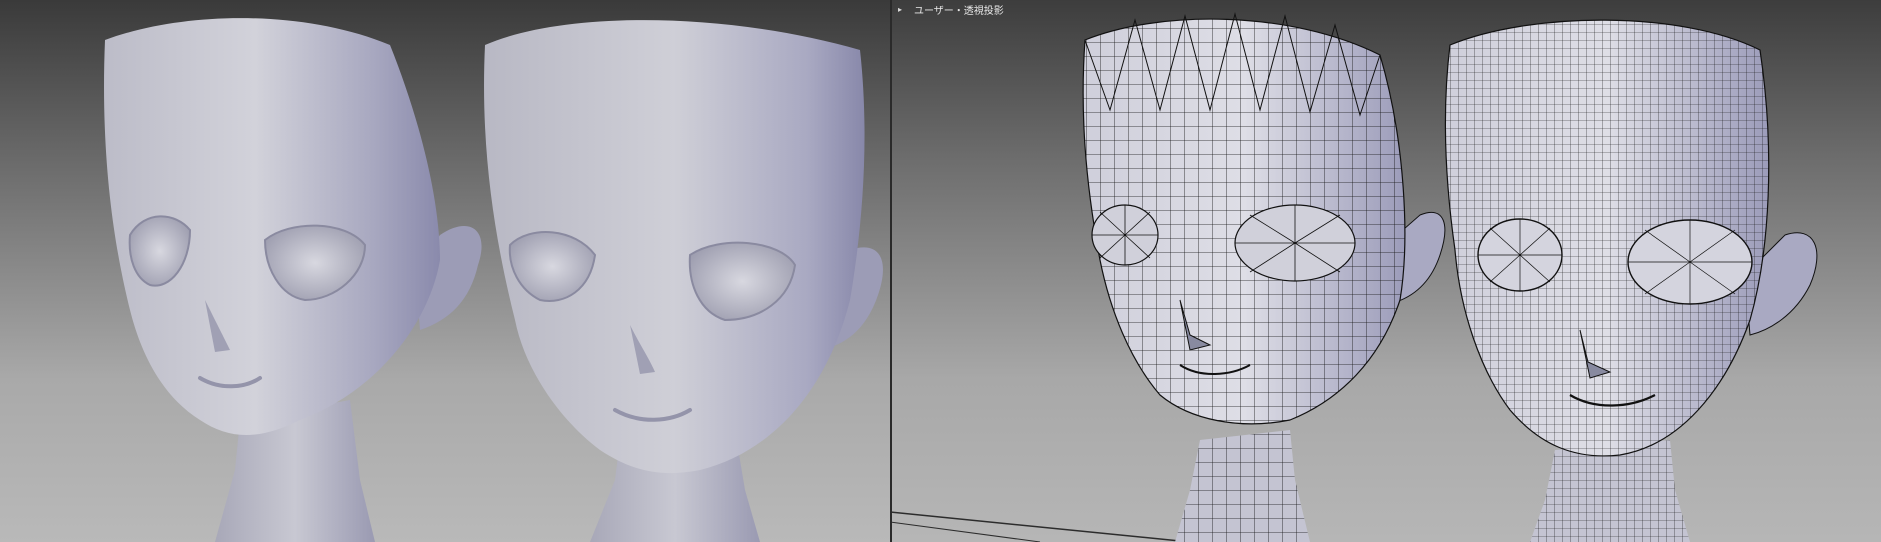  I want to click on viewport-menu-icon: ▸, so click(903, 10).